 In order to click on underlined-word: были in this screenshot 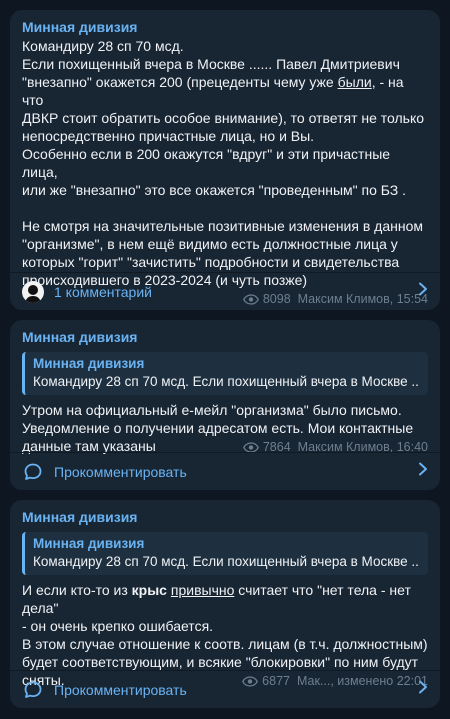, I will do `click(354, 82)`.